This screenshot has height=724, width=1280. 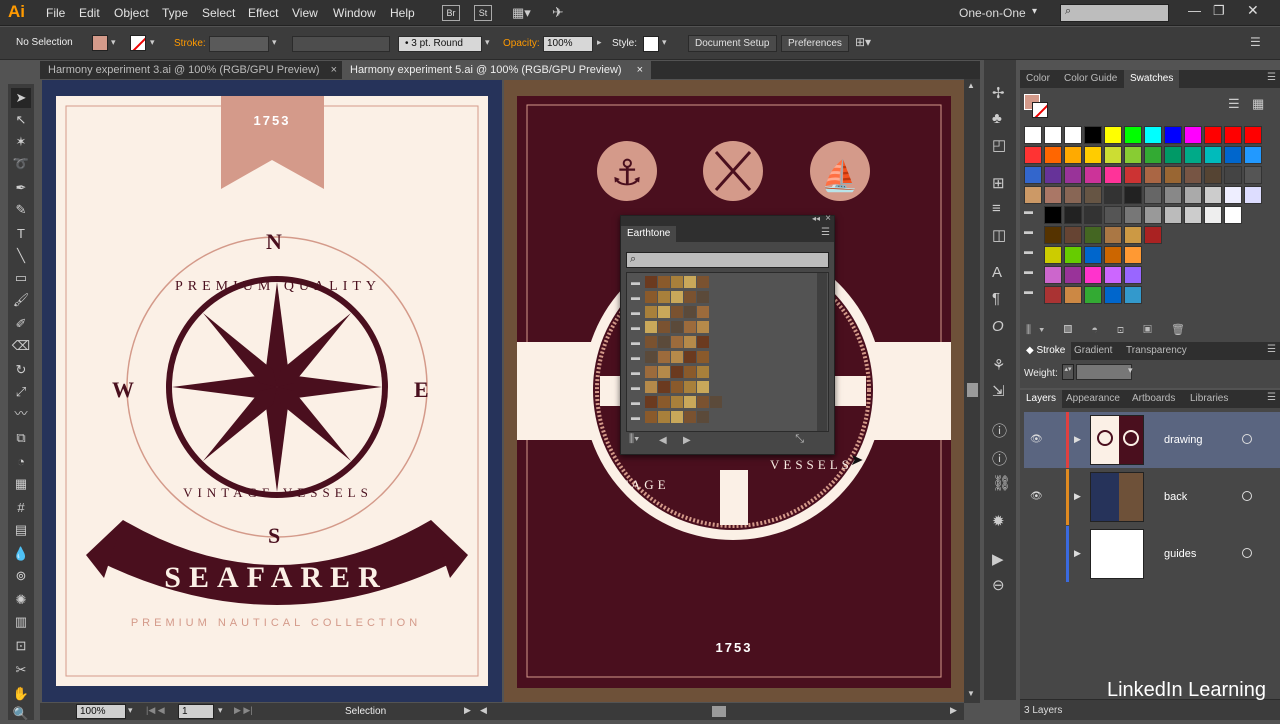 What do you see at coordinates (1219, 11) in the screenshot?
I see `restore-icon: ❐` at bounding box center [1219, 11].